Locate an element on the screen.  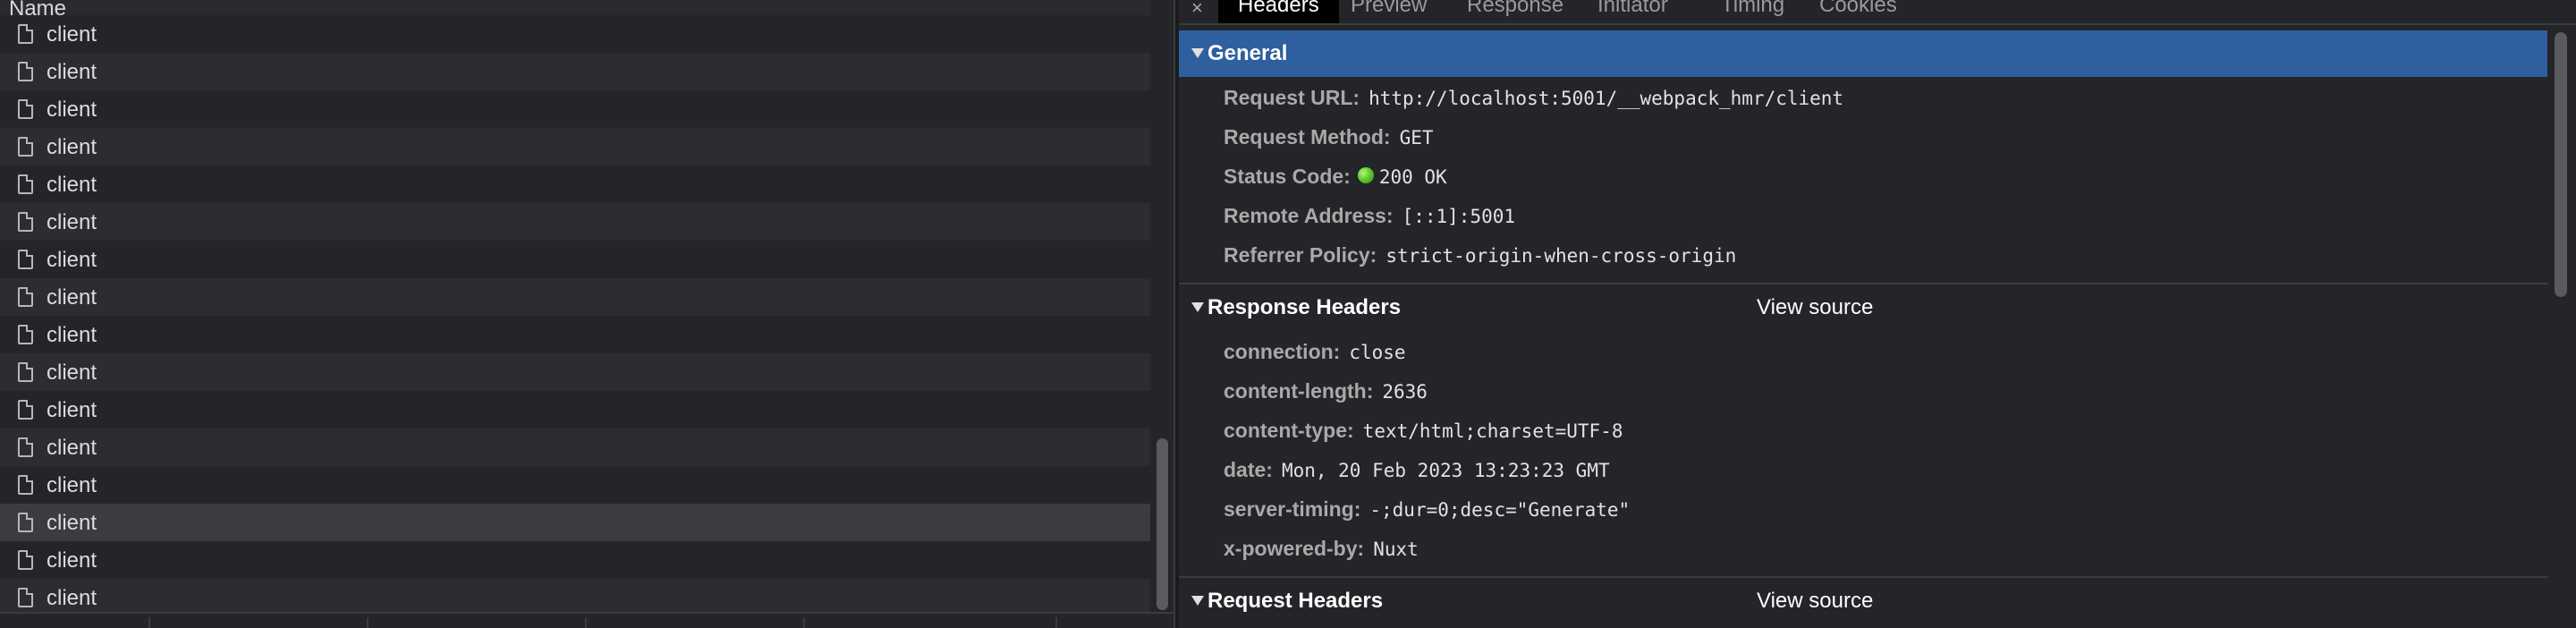
referrer-policy-key: Referrer Policy: is located at coordinates (1300, 255).